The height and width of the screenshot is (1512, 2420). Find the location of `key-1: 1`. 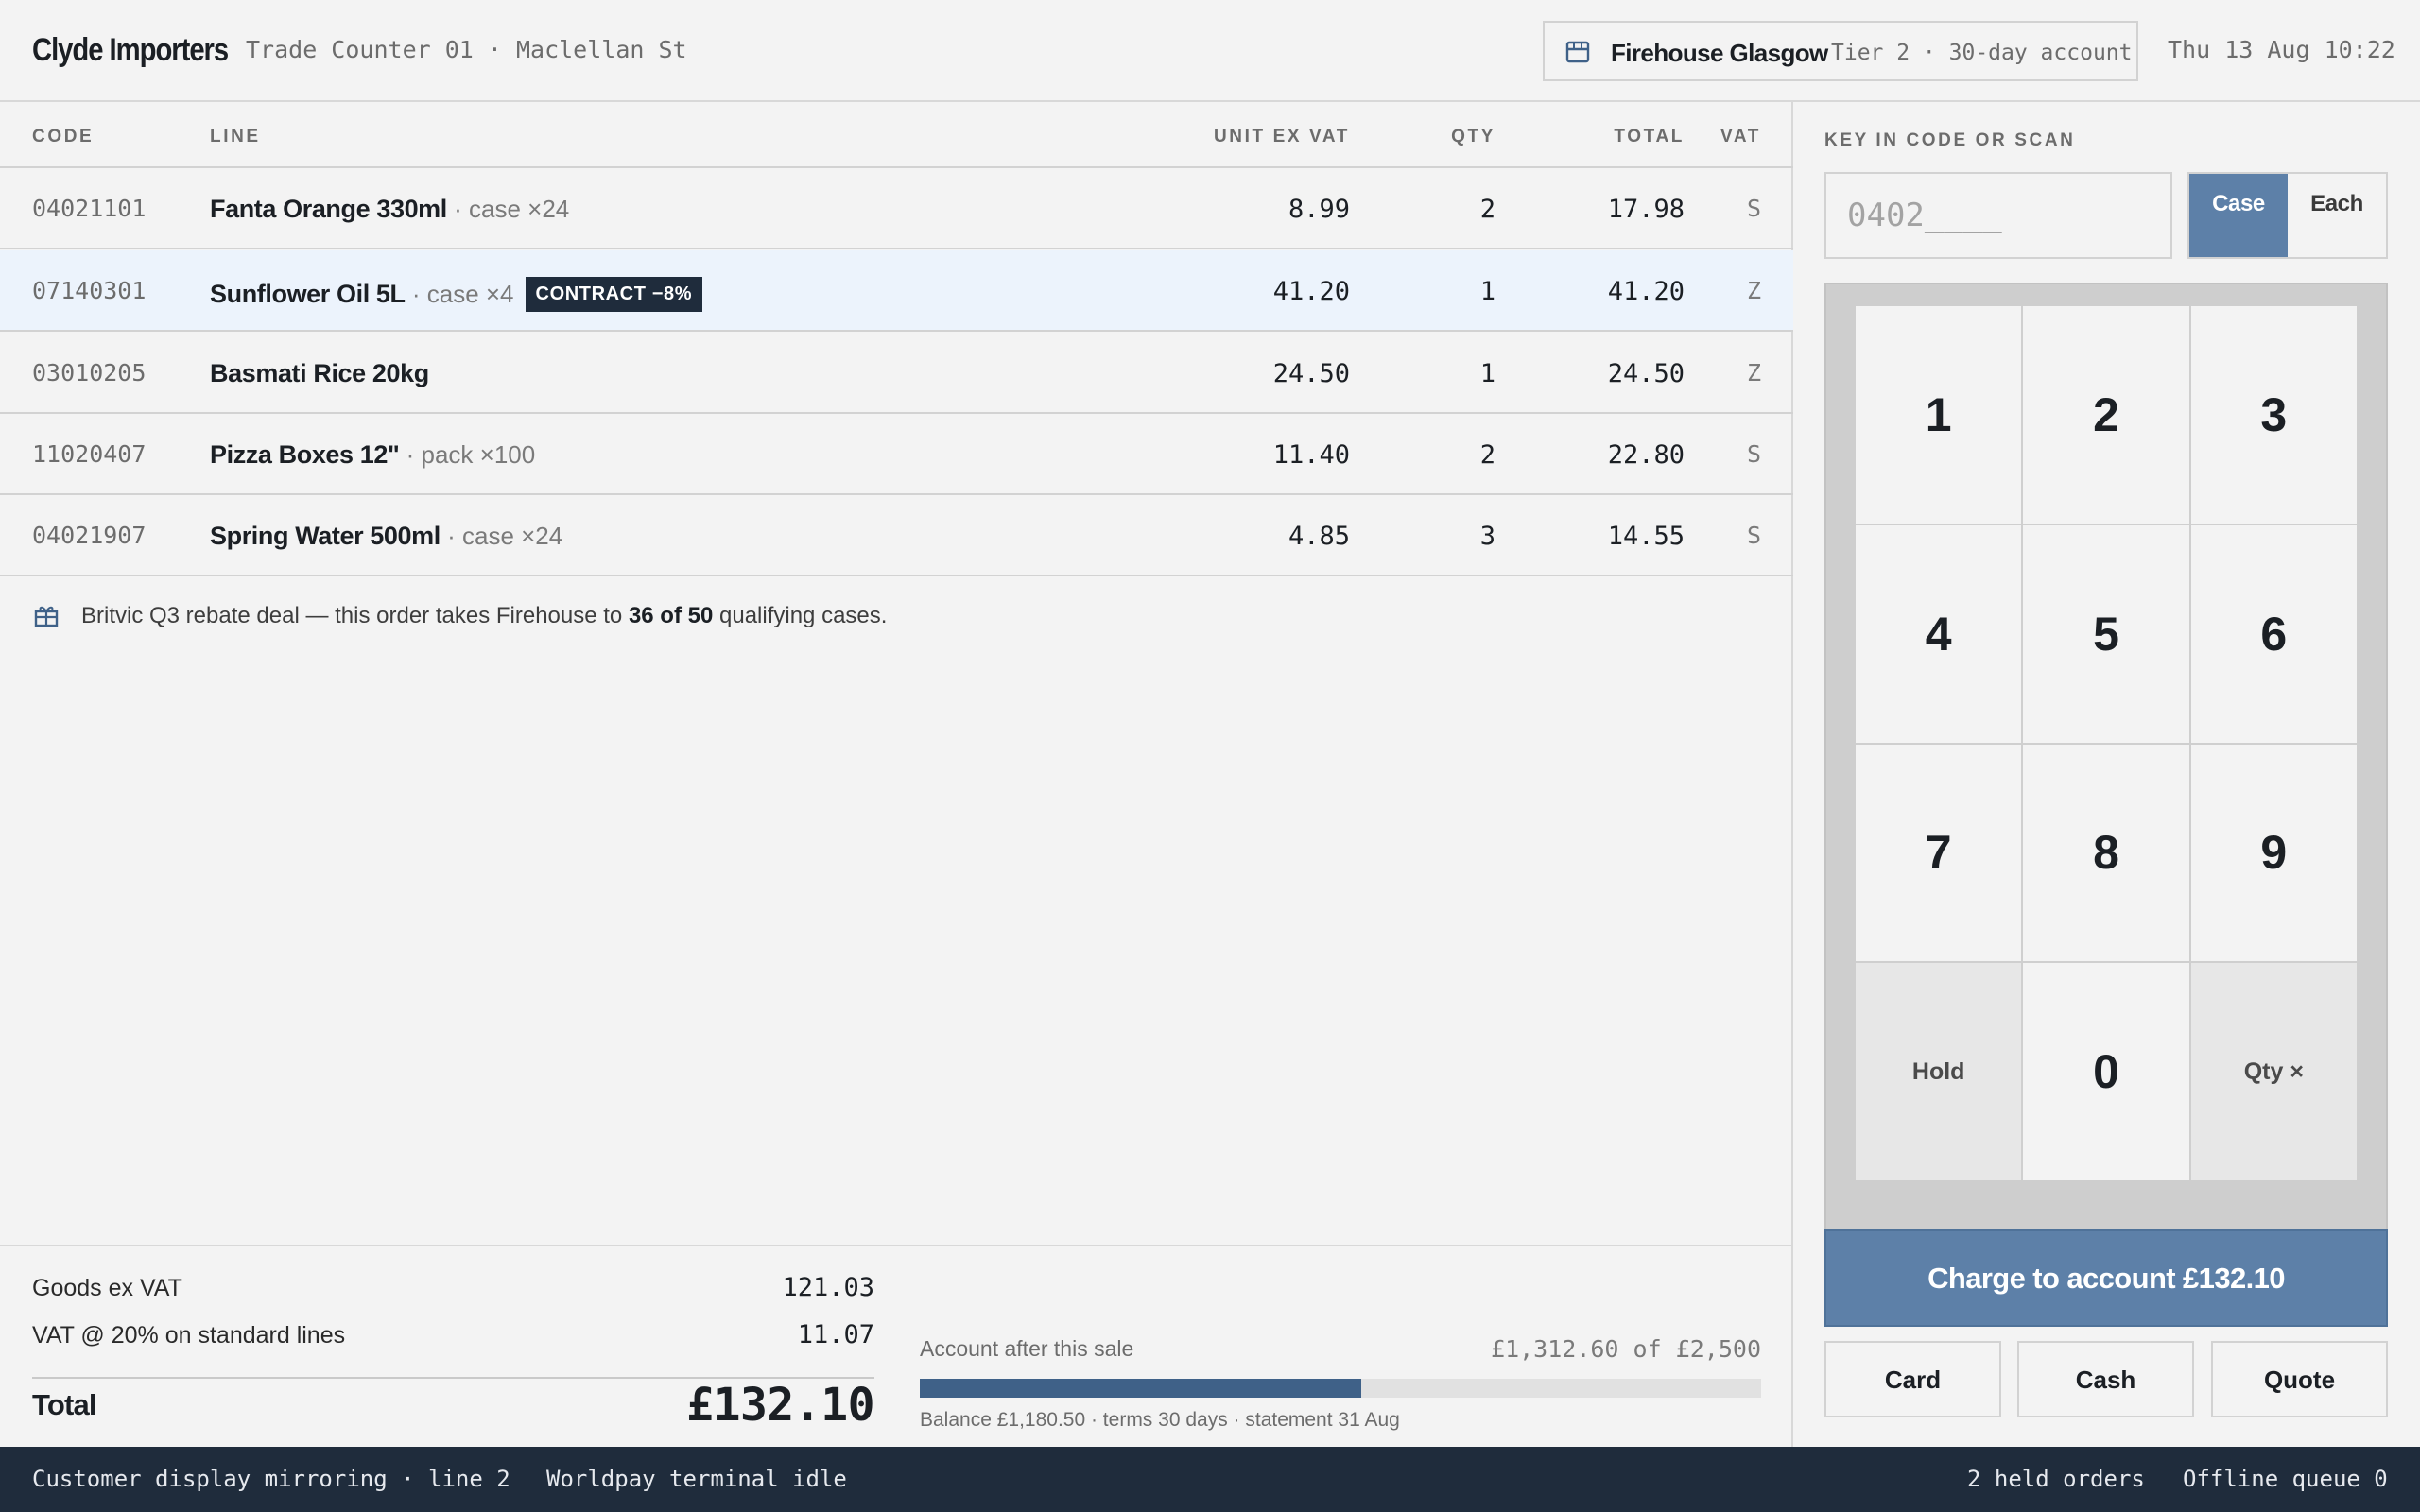

key-1: 1 is located at coordinates (1939, 415).